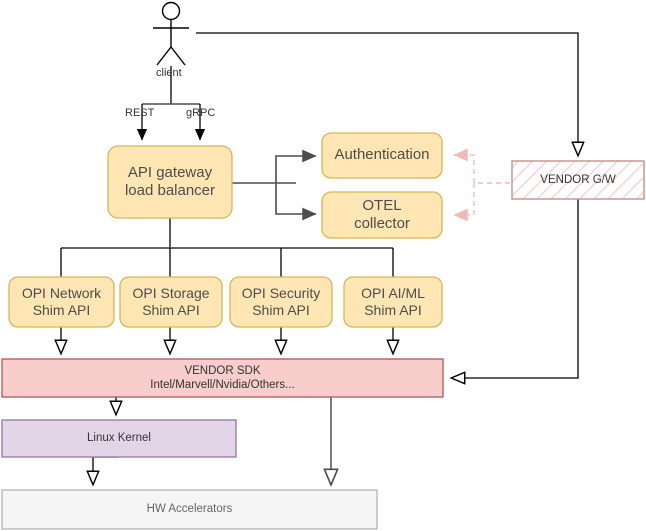 This screenshot has width=646, height=531. I want to click on edge-gateway-to-otel, so click(296, 202).